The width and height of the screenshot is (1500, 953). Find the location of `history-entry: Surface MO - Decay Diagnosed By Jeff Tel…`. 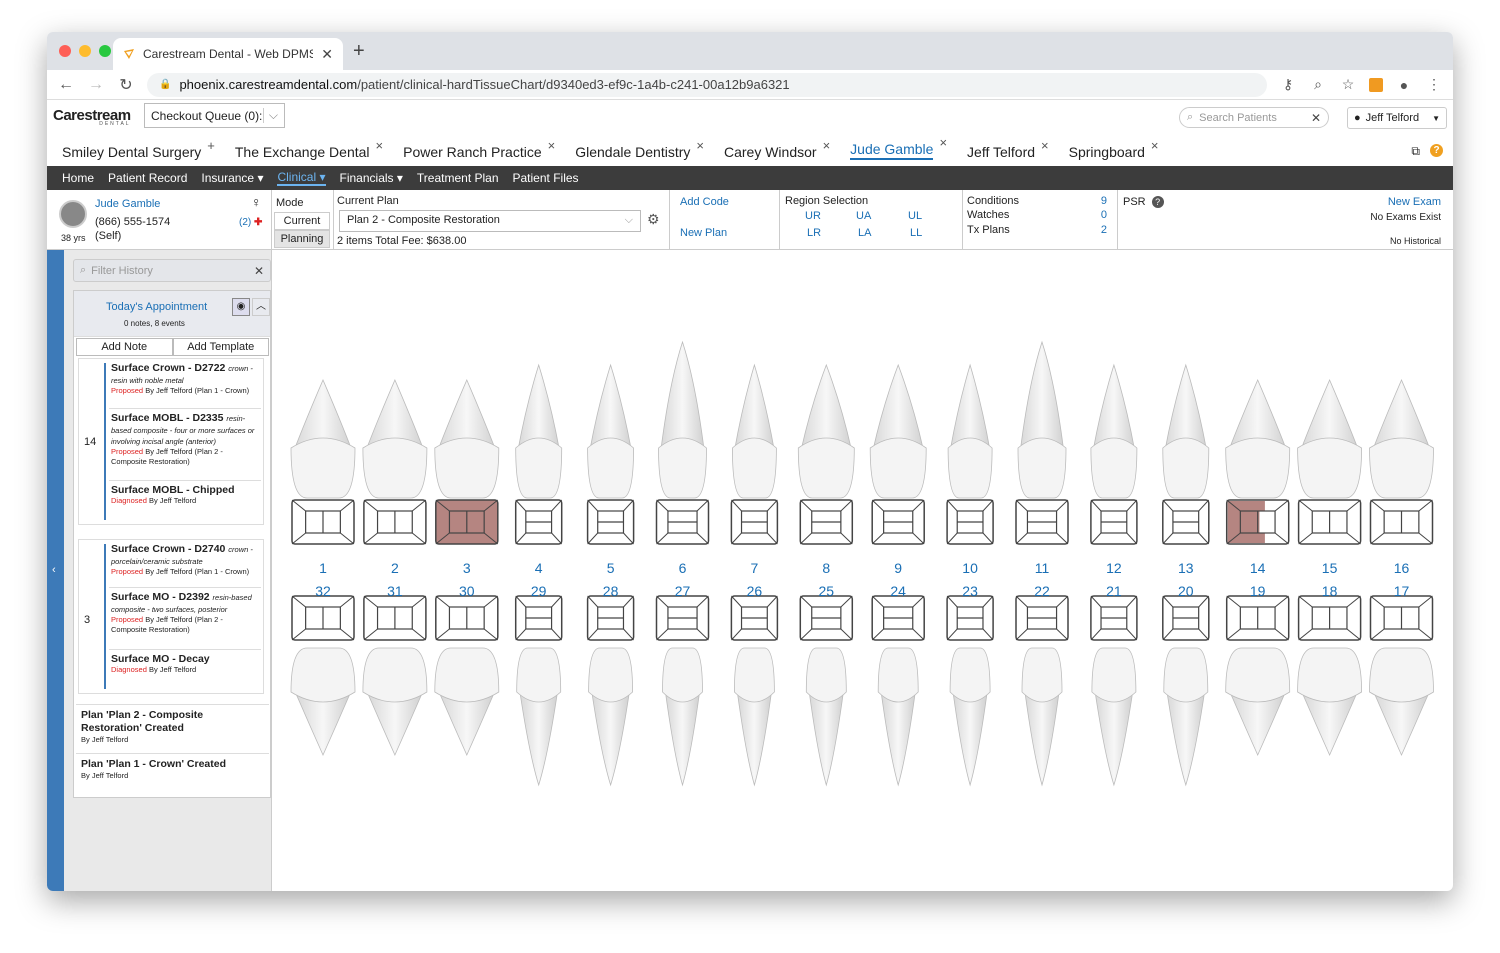

history-entry: Surface MO - Decay Diagnosed By Jeff Tel… is located at coordinates (185, 670).